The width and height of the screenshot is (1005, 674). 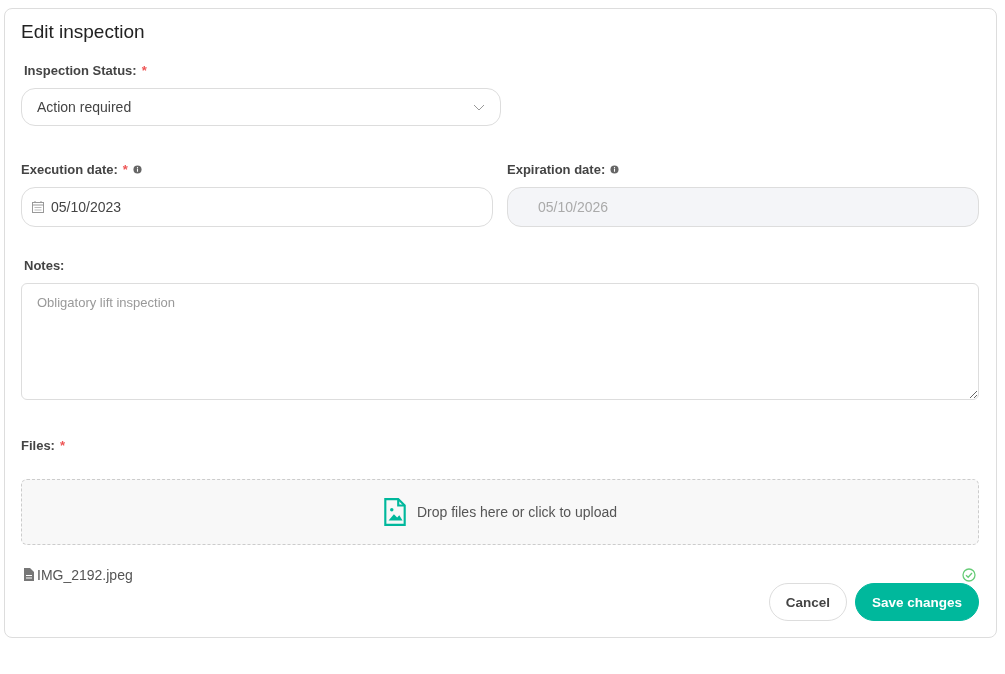 What do you see at coordinates (517, 511) in the screenshot?
I see `dropzone-text: Drop files here or click to upload` at bounding box center [517, 511].